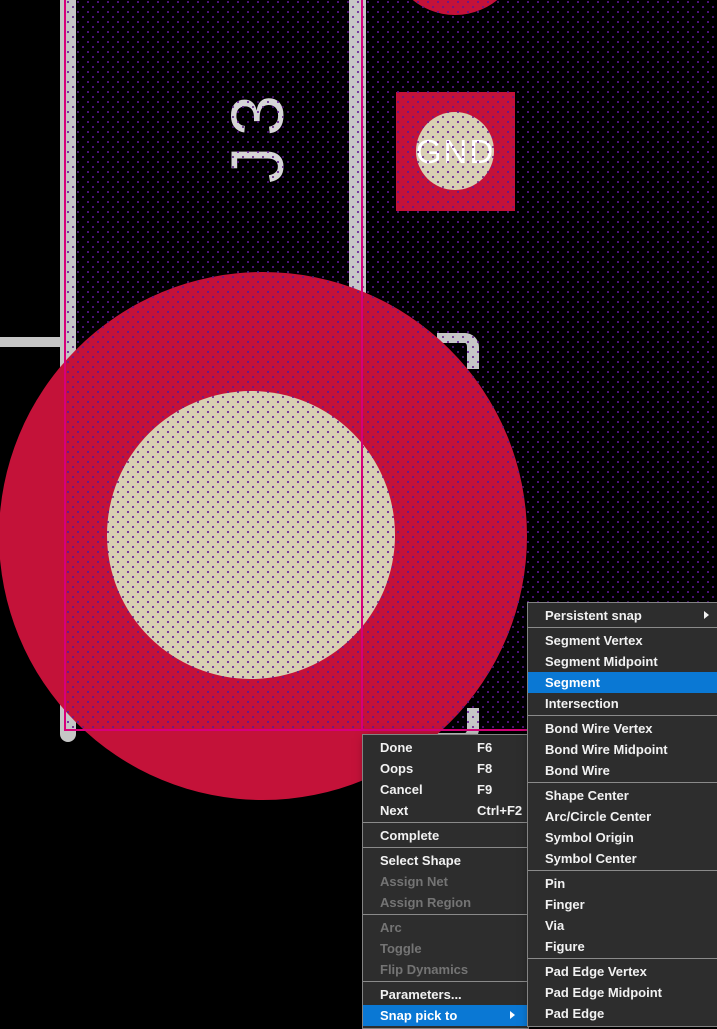  Describe the element at coordinates (582, 703) in the screenshot. I see `menu-item-label: Intersection` at that location.